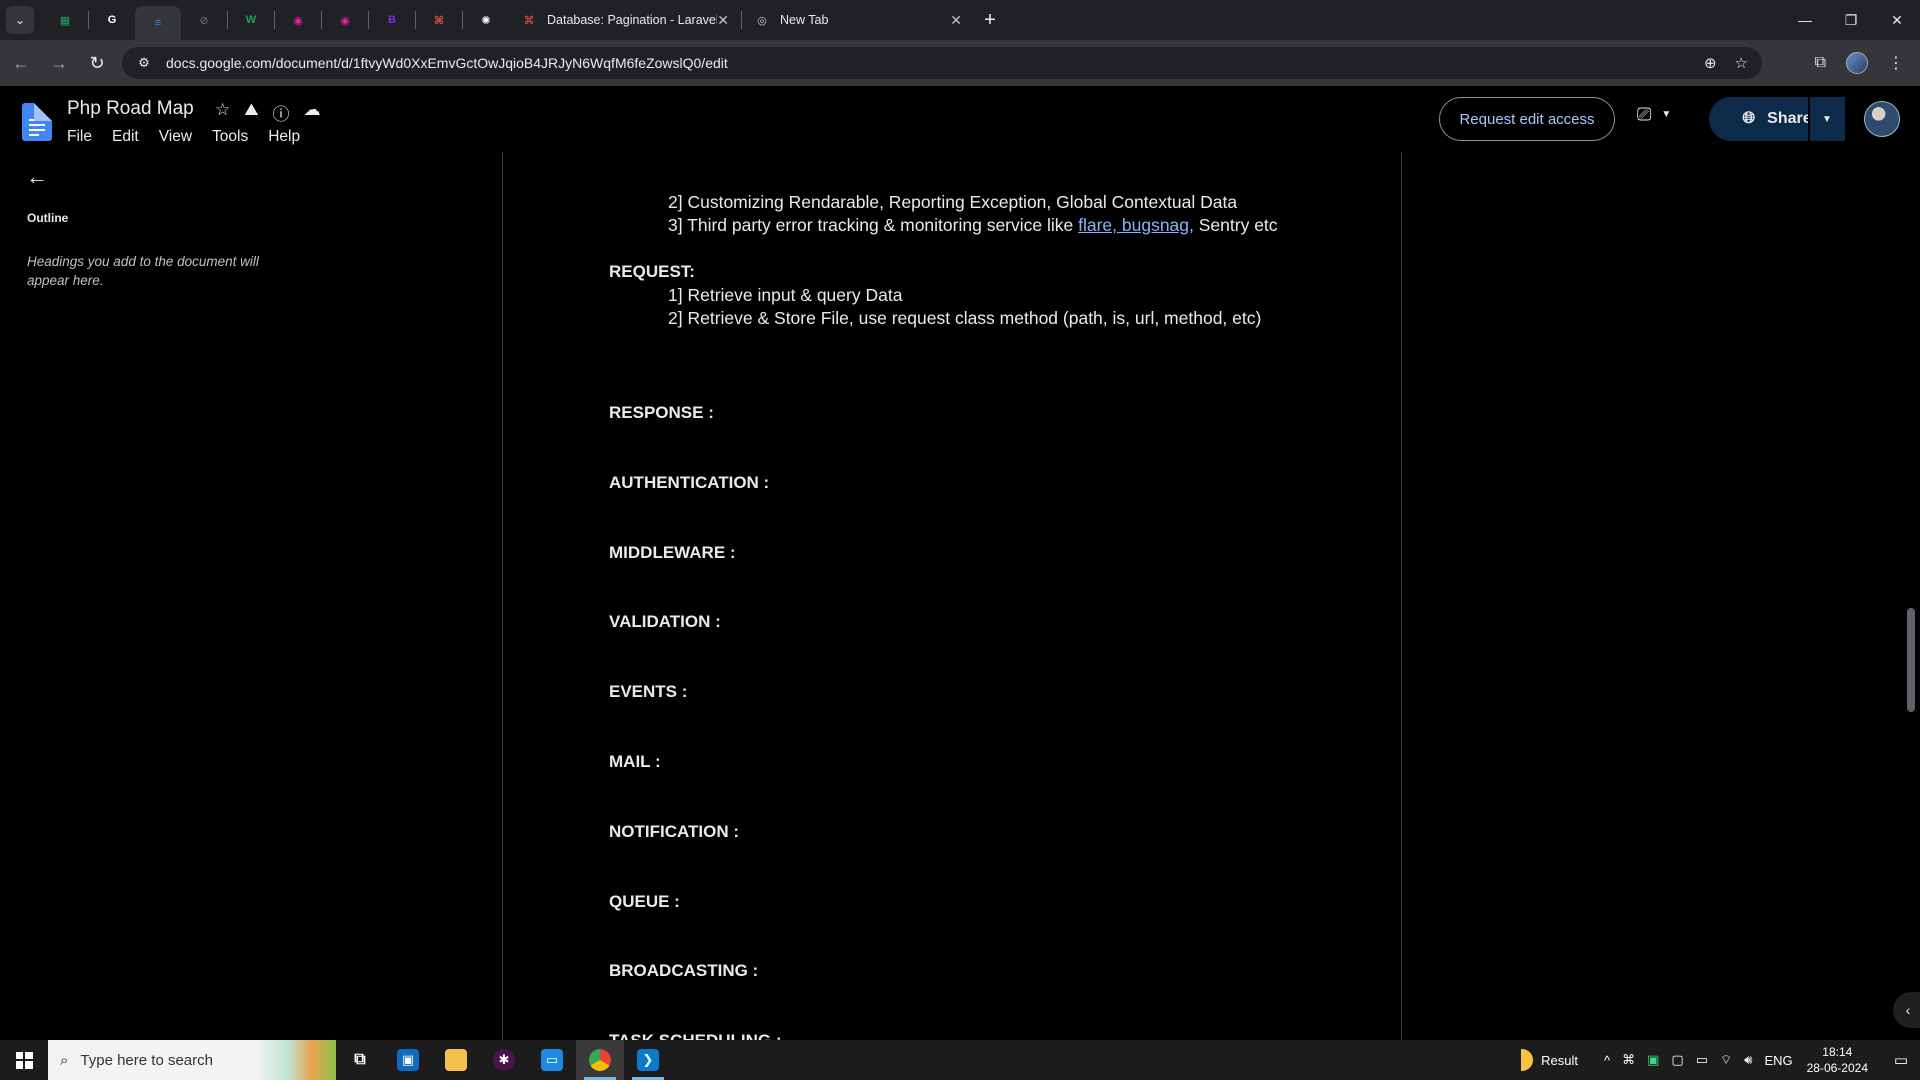 Image resolution: width=1920 pixels, height=1080 pixels. What do you see at coordinates (1910, 596) in the screenshot?
I see `scrollbar-track` at bounding box center [1910, 596].